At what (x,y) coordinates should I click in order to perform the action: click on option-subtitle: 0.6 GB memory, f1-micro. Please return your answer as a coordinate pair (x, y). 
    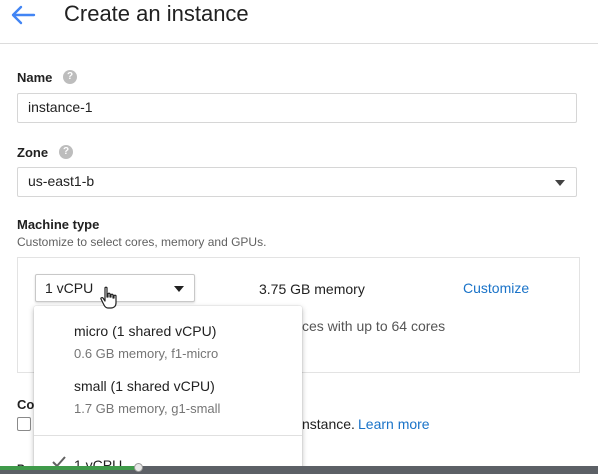
    Looking at the image, I should click on (146, 353).